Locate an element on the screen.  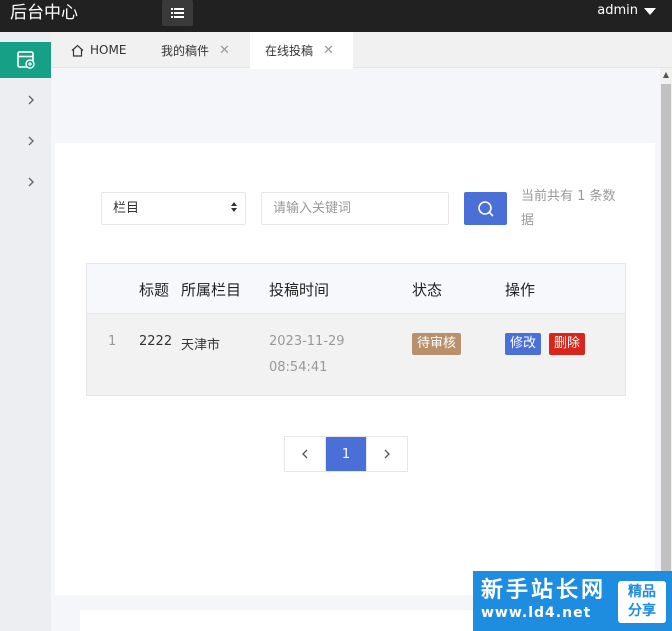
col-status: 状态 is located at coordinates (427, 290).